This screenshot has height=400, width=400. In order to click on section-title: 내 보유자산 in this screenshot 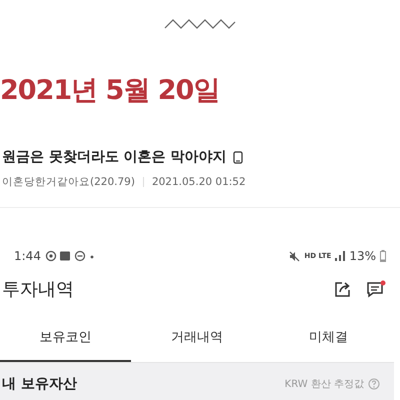, I will do `click(39, 384)`.